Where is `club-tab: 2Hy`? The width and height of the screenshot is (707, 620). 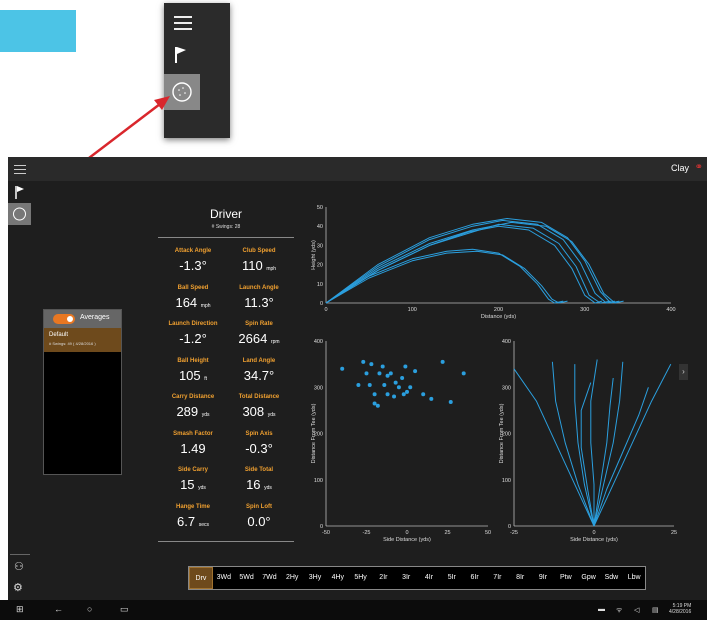
club-tab: 2Hy is located at coordinates (292, 578).